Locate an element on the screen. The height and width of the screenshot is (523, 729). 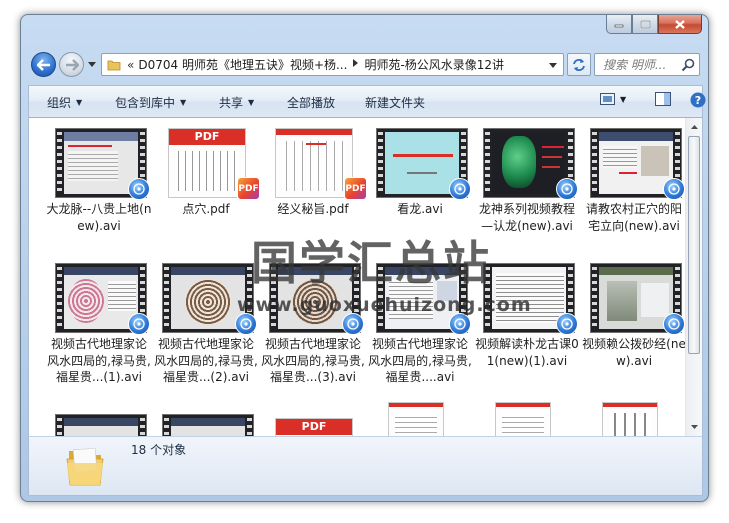
scroll-down-button is located at coordinates (694, 427).